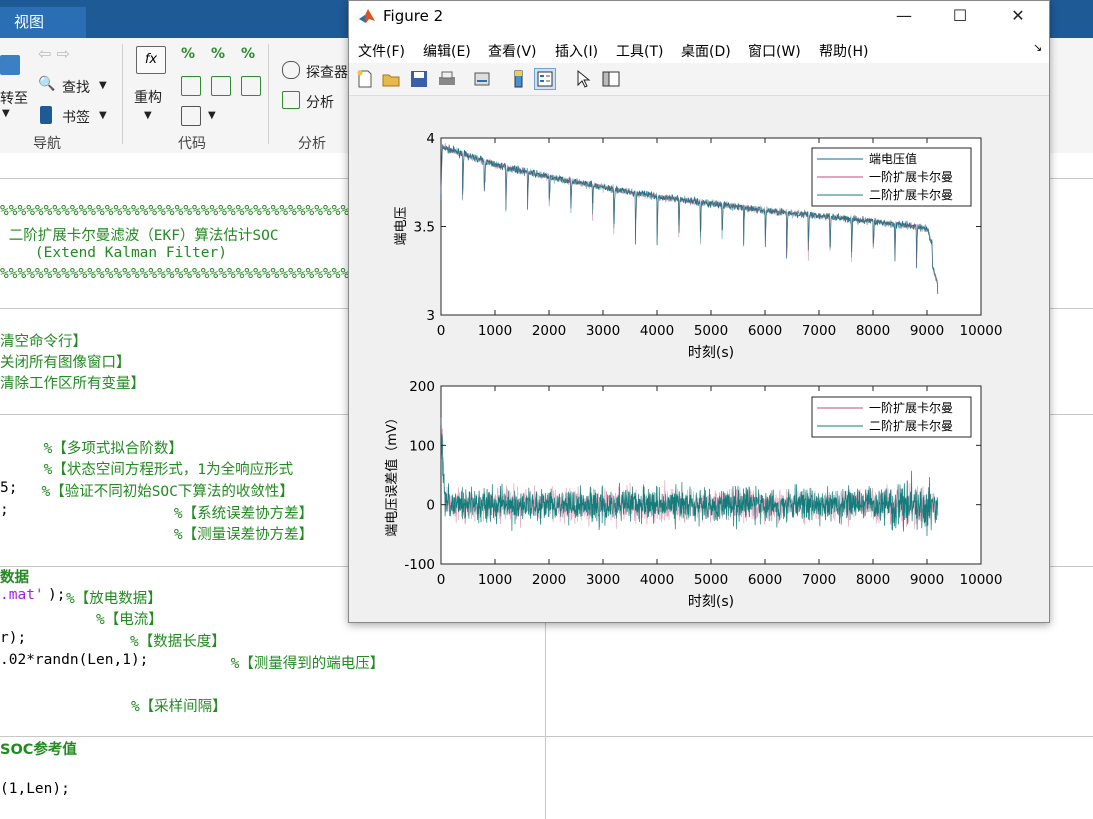 This screenshot has height=819, width=1093. What do you see at coordinates (47, 84) in the screenshot?
I see `find-icon: 🔍` at bounding box center [47, 84].